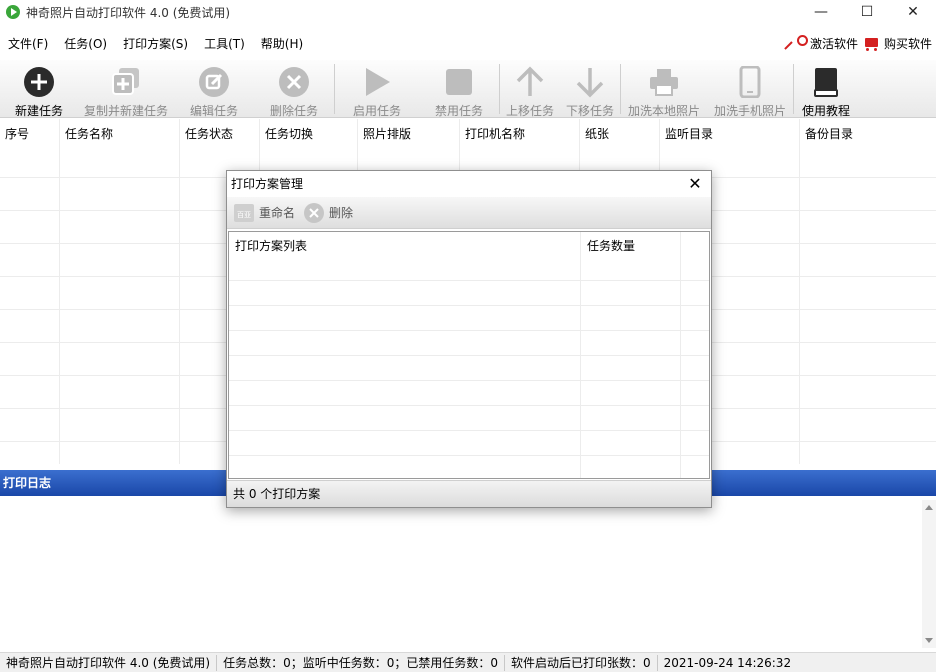 The image size is (936, 672). I want to click on add-phone-photo-button: 加洗手机照片, so click(750, 89).